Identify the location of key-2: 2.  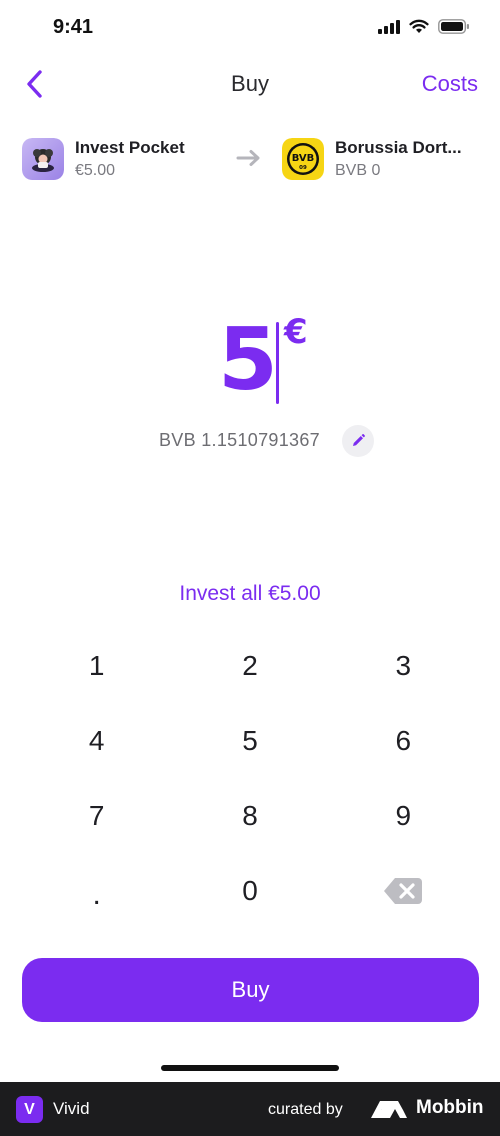
(249, 665).